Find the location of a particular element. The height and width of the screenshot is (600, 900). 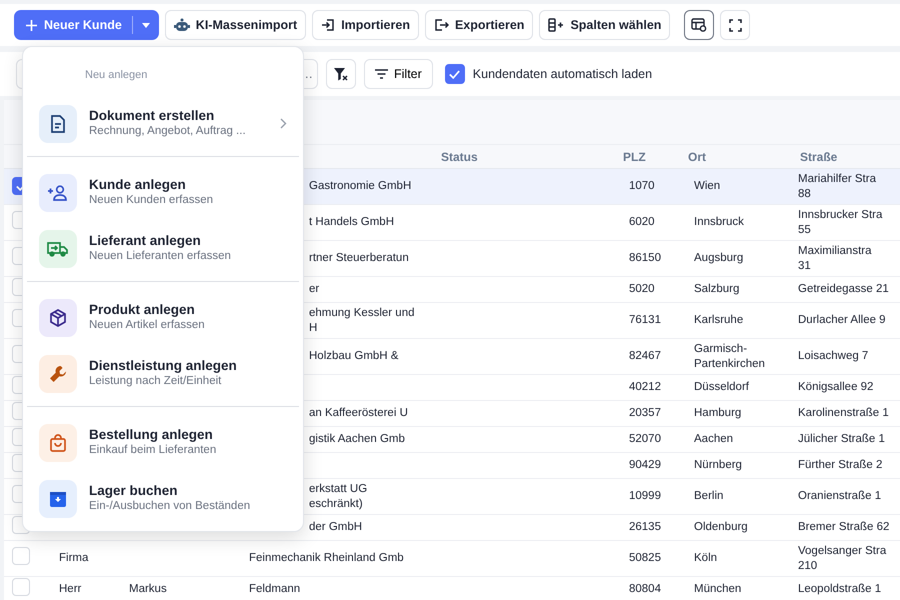

table-cell: Mariahilfer Stra 88 is located at coordinates (844, 186).